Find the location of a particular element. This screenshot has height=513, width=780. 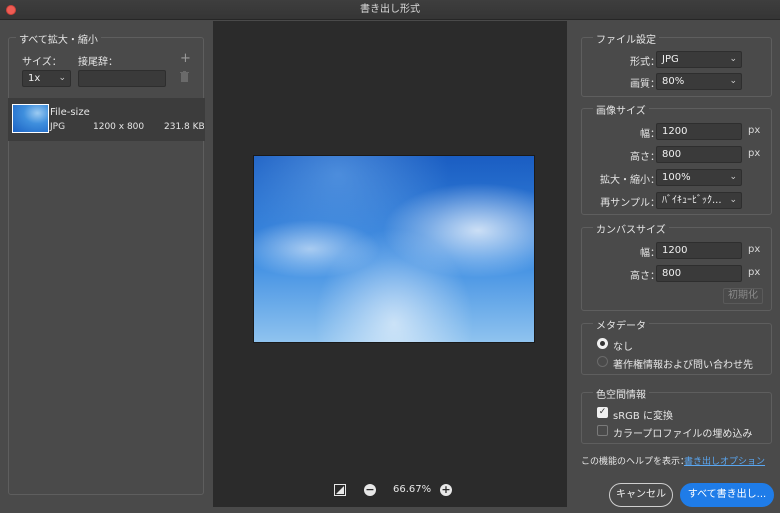

metadata-copyright-label: 著作権情報および問い合わせ先 is located at coordinates (683, 365).